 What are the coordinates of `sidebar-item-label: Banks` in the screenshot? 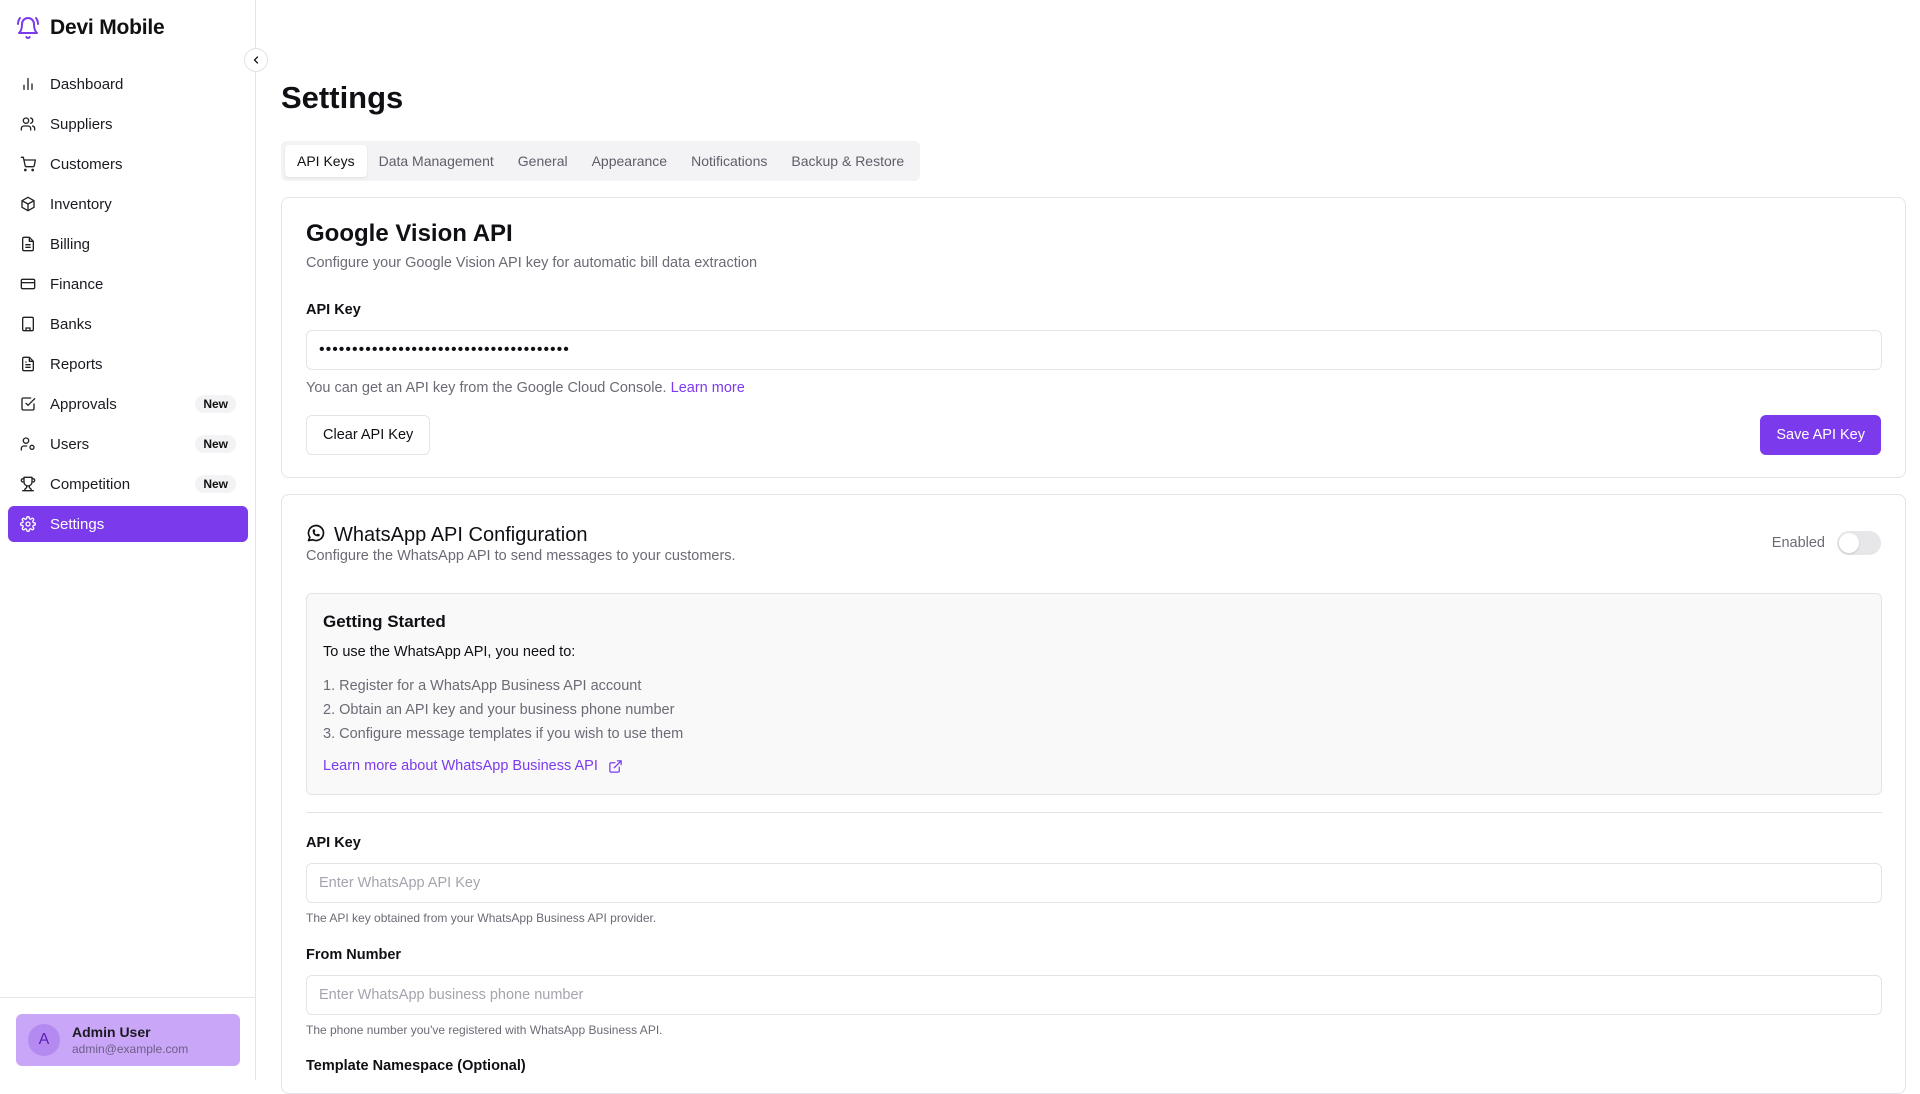 It's located at (71, 324).